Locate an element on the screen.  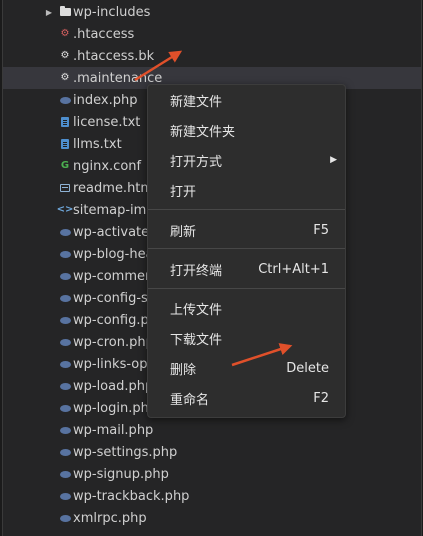
tree-item-wp-mail: wp-mail.php is located at coordinates (212, 430).